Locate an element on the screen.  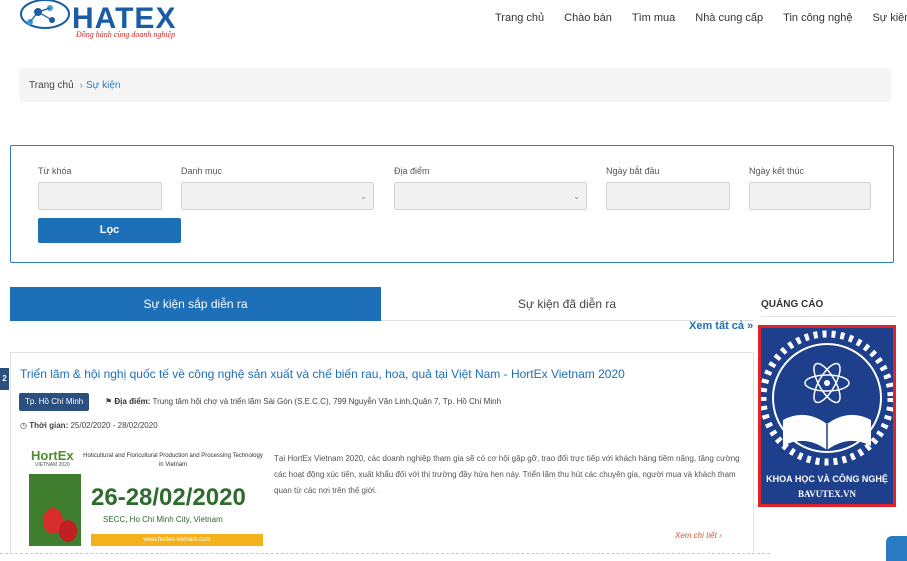
end-date-label: Ngày kết thúc is located at coordinates (777, 171).